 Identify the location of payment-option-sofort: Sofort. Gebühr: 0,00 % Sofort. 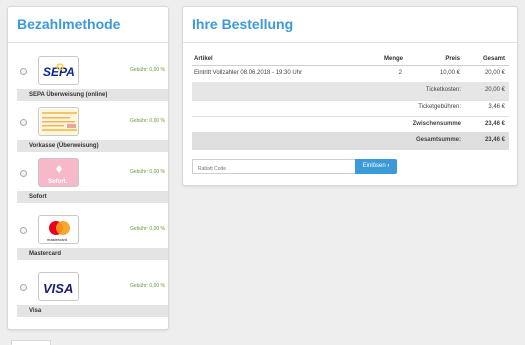
(92, 180).